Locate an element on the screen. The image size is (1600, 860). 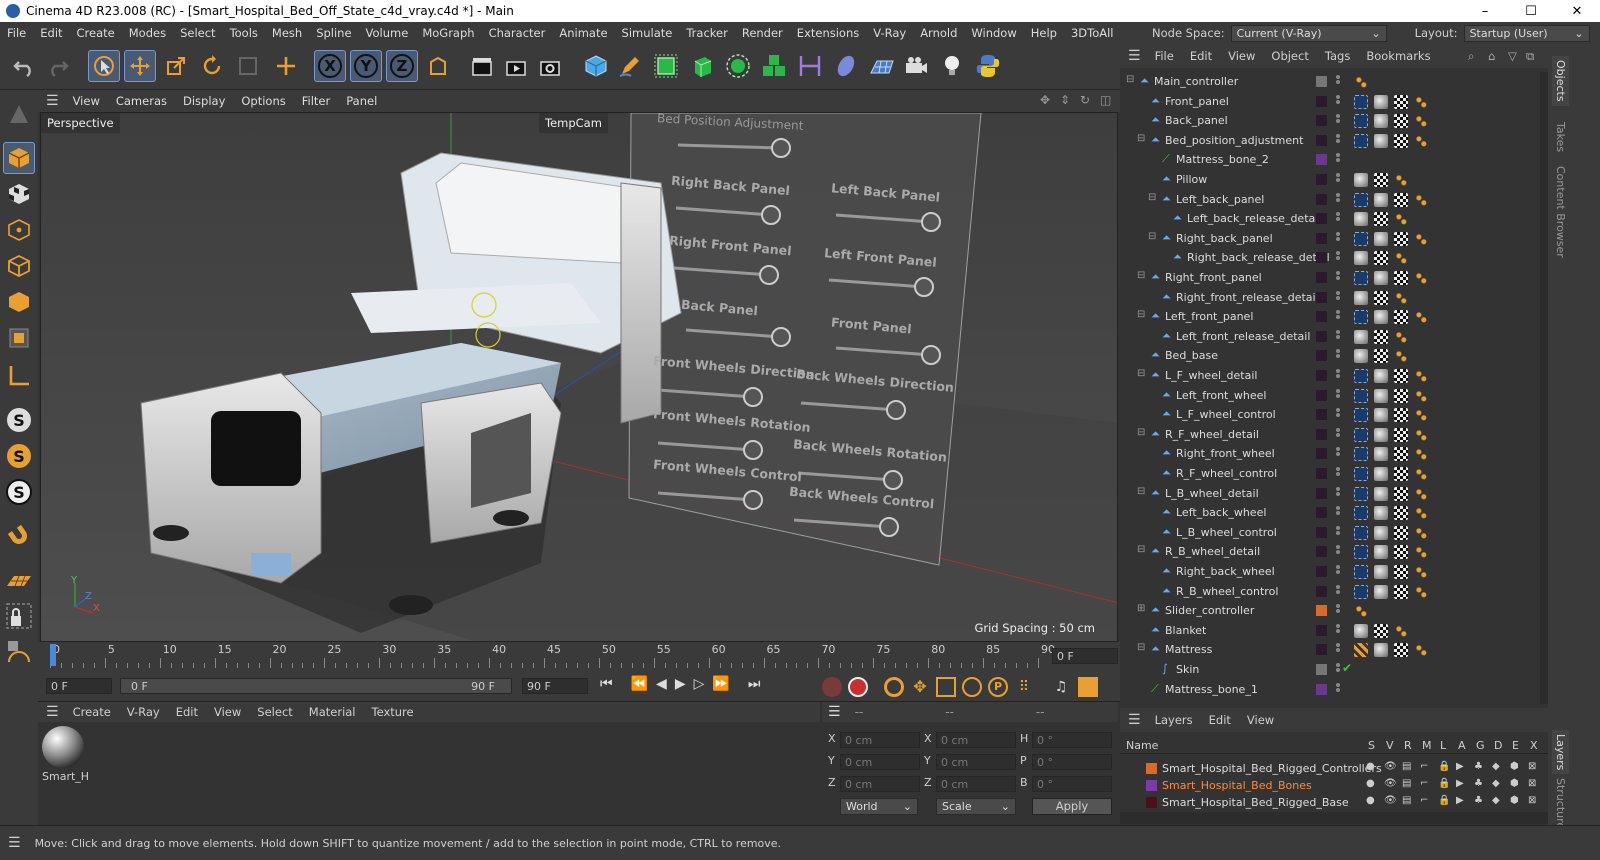
pan-view-icon: ✥ is located at coordinates (1045, 100).